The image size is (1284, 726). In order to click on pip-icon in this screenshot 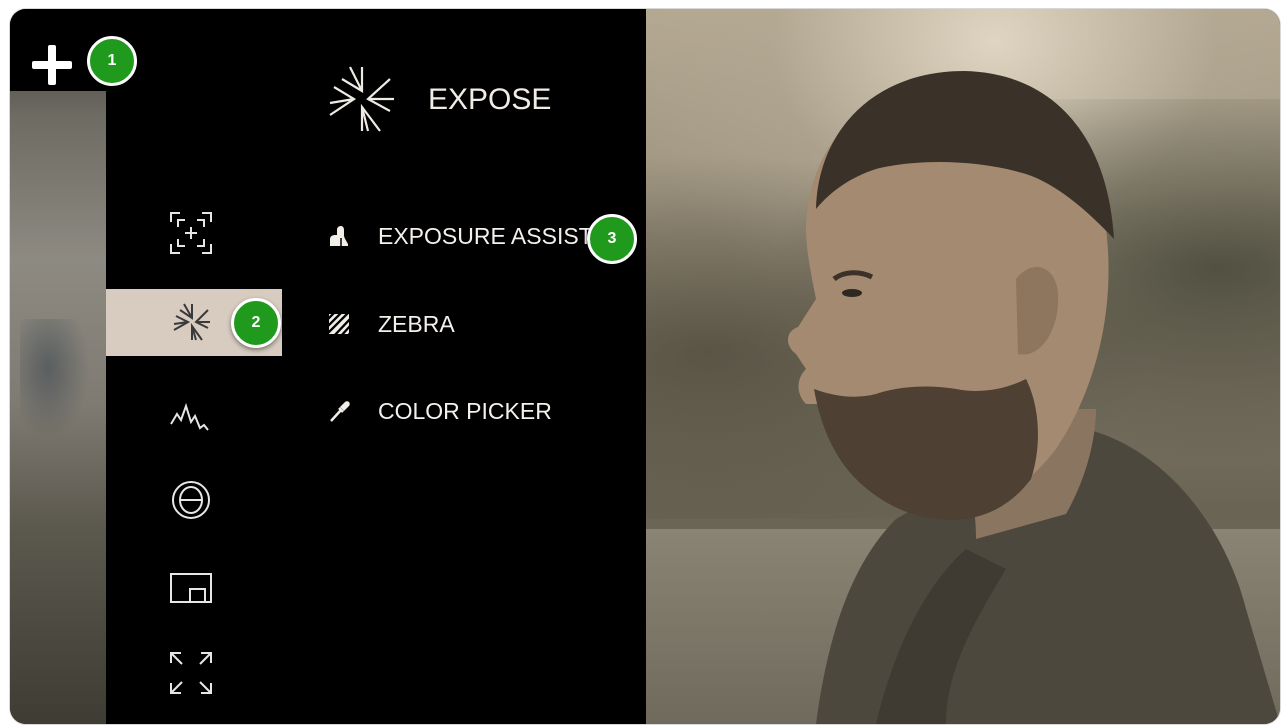, I will do `click(191, 588)`.